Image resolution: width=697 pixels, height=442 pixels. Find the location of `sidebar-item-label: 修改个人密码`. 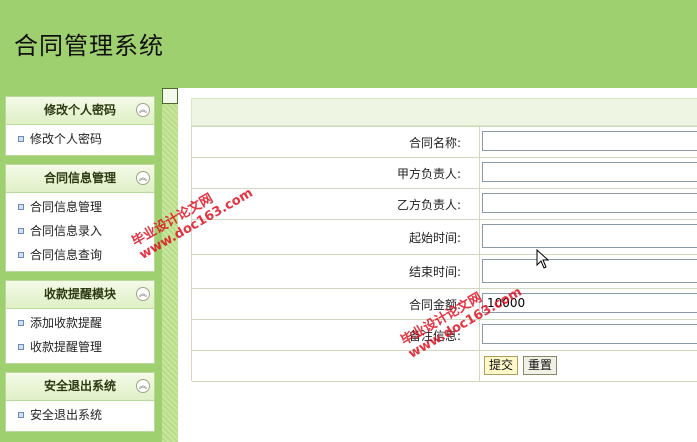

sidebar-item-label: 修改个人密码 is located at coordinates (66, 139).